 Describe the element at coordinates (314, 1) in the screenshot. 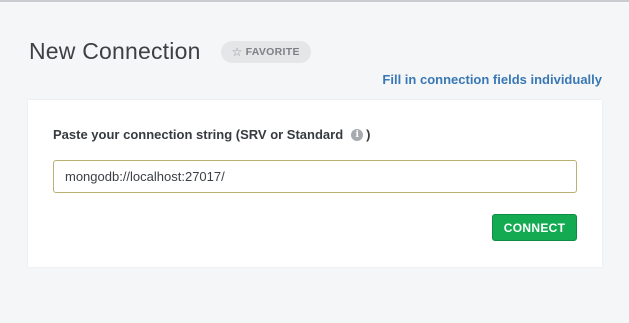

I see `window-top-border` at that location.